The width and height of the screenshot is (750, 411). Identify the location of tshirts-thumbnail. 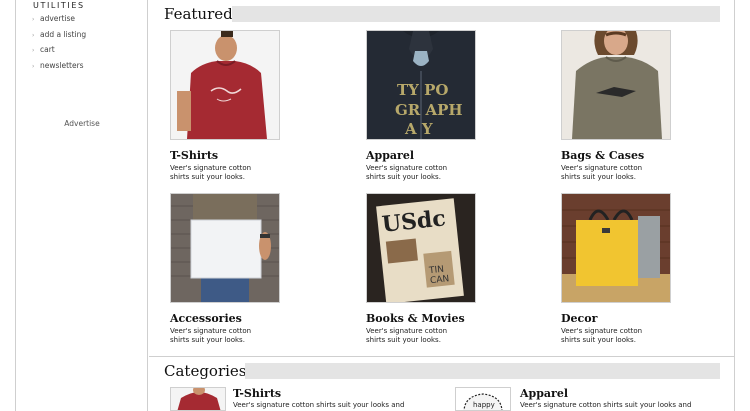
(225, 85).